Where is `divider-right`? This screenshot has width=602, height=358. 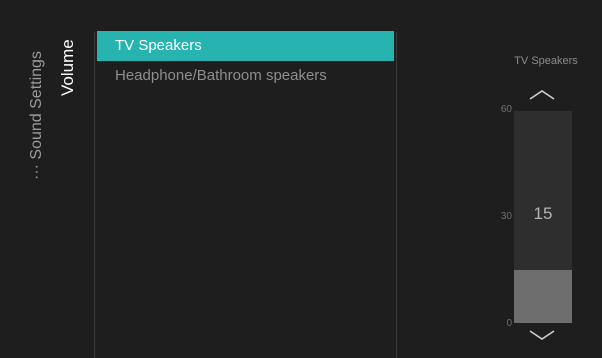 divider-right is located at coordinates (396, 195).